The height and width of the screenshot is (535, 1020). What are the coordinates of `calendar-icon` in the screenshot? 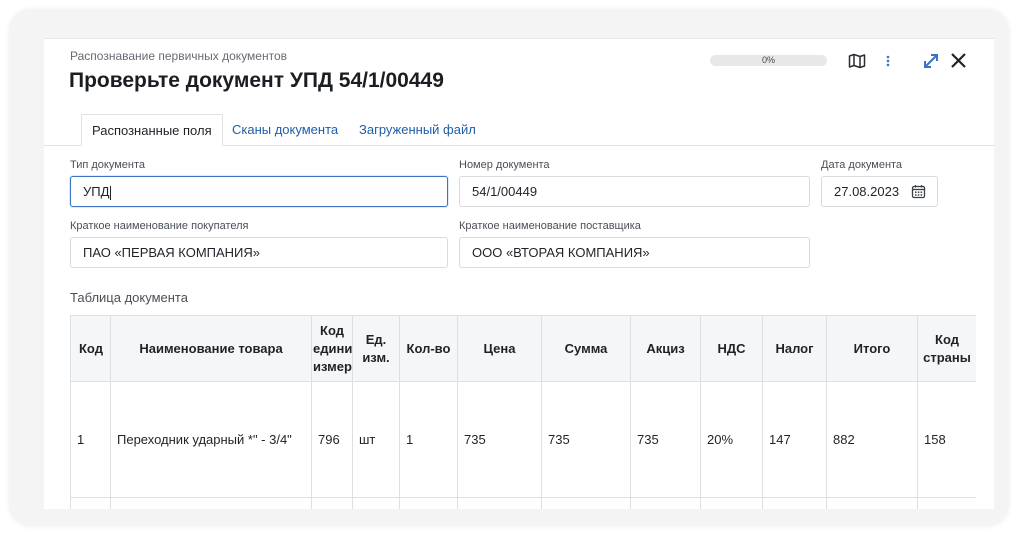 It's located at (918, 191).